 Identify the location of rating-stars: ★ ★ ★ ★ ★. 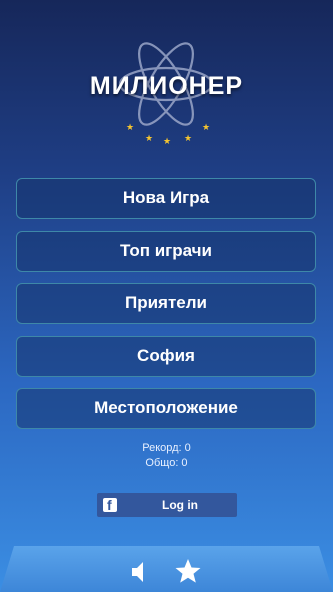
(166, 133).